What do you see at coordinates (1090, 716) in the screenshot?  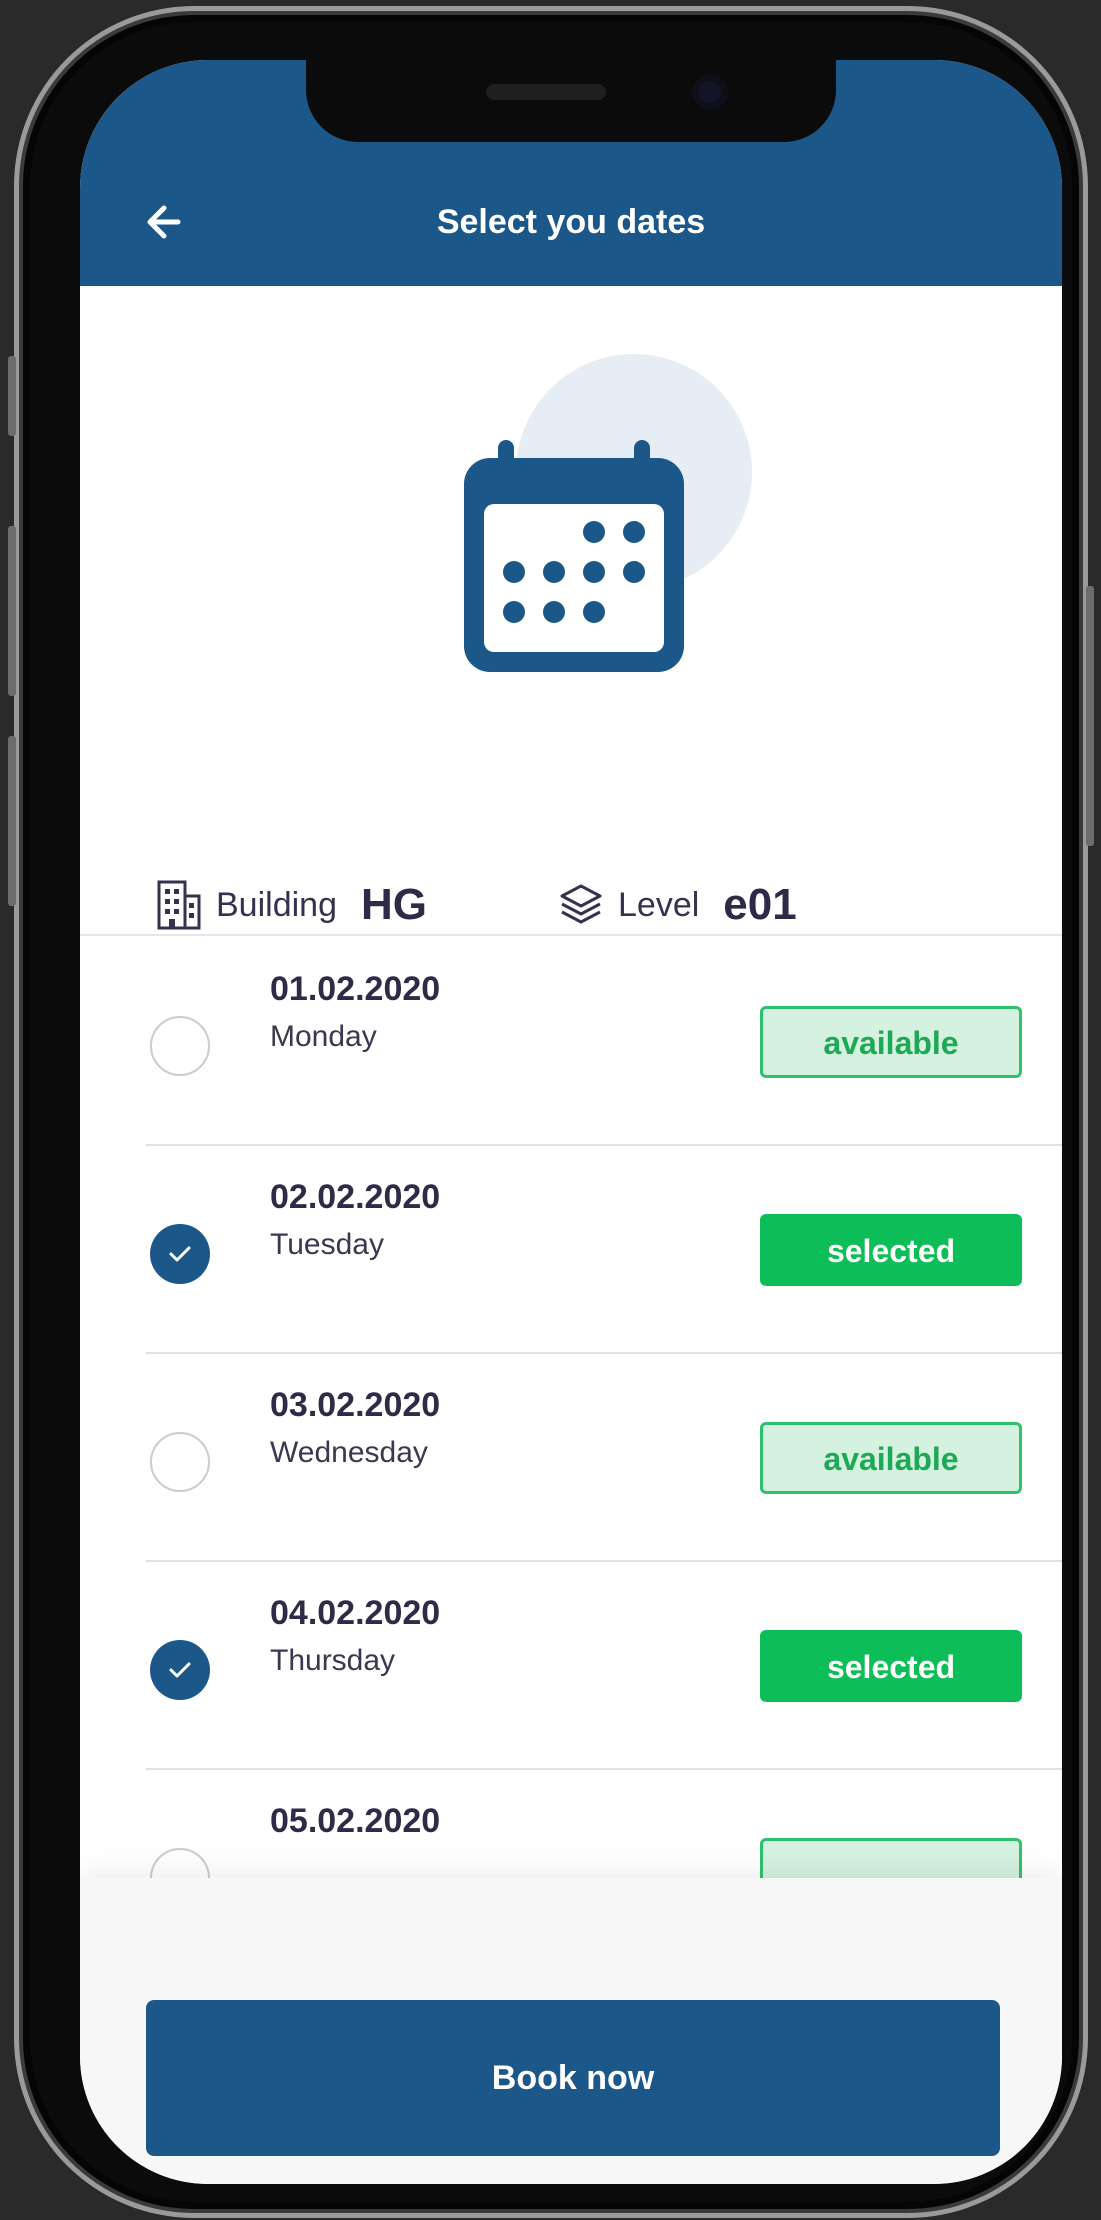 I see `power-button` at bounding box center [1090, 716].